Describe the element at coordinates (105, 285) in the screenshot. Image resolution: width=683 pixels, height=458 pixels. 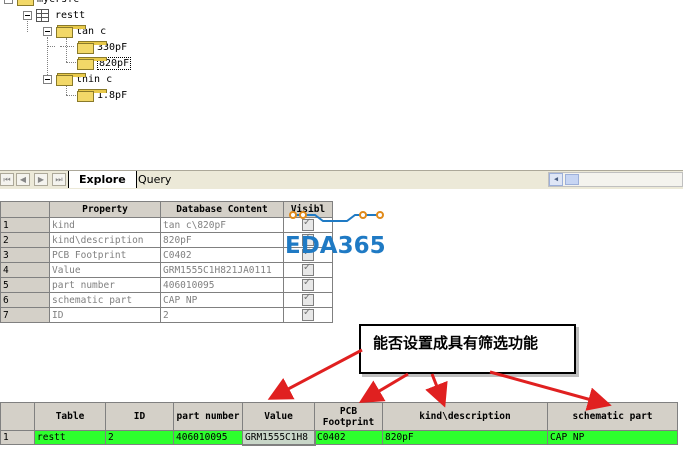
I see `property-cell: part number` at that location.